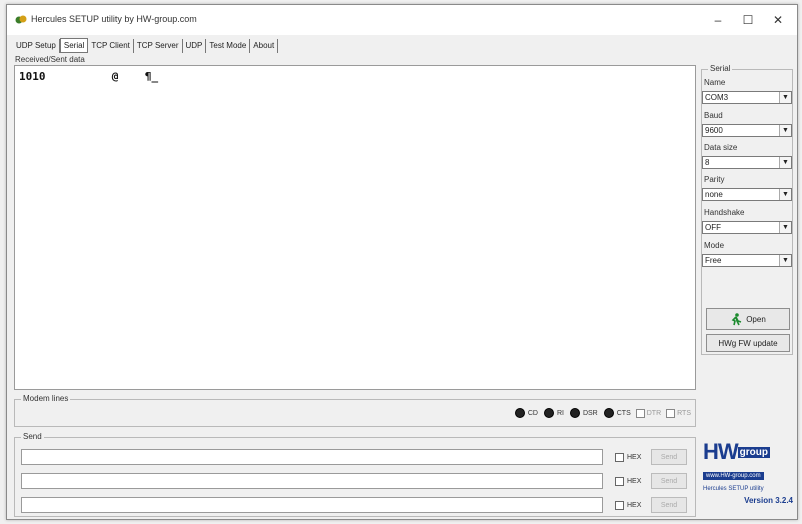  What do you see at coordinates (669, 505) in the screenshot?
I see `send-button-3: Send` at bounding box center [669, 505].